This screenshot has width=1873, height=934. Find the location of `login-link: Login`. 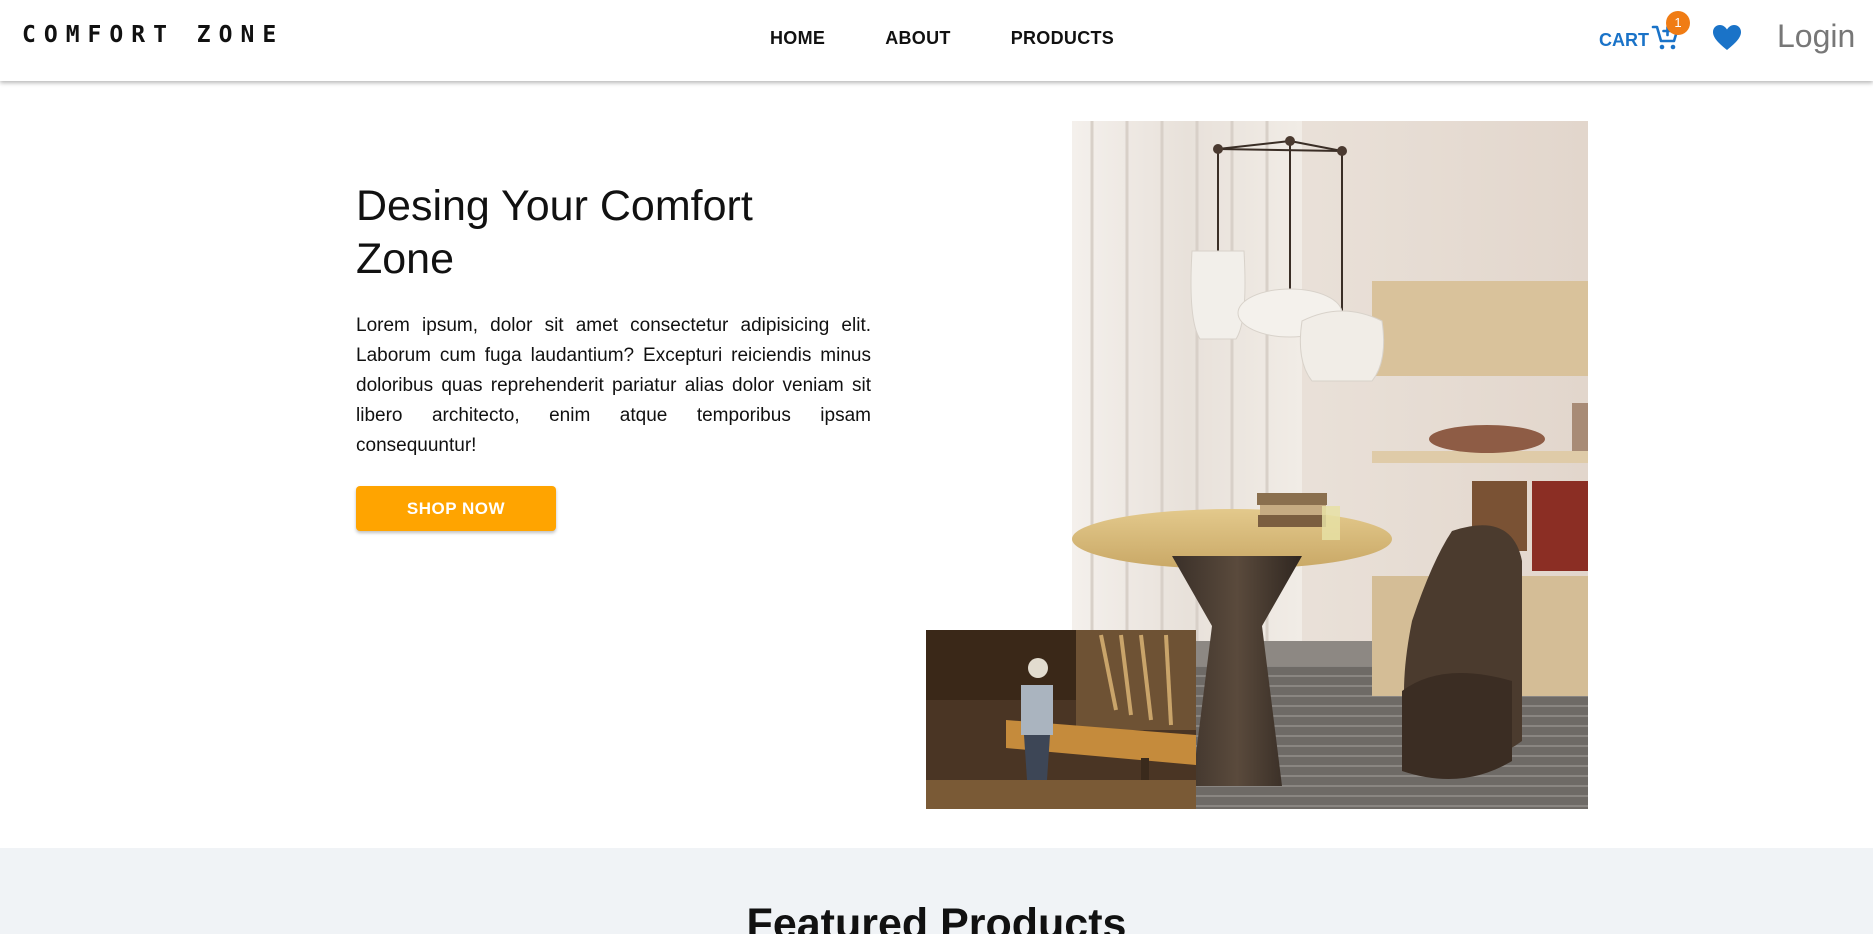

login-link: Login is located at coordinates (1816, 36).